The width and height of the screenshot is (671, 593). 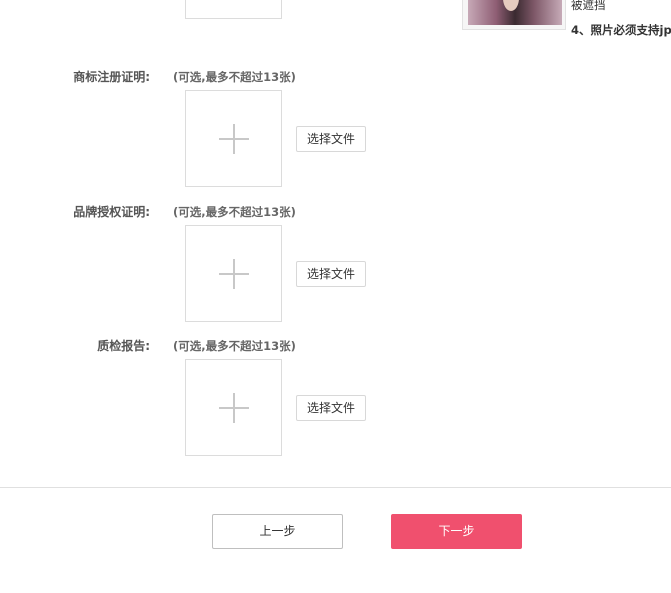 I want to click on trademark-upload-box, so click(x=233, y=138).